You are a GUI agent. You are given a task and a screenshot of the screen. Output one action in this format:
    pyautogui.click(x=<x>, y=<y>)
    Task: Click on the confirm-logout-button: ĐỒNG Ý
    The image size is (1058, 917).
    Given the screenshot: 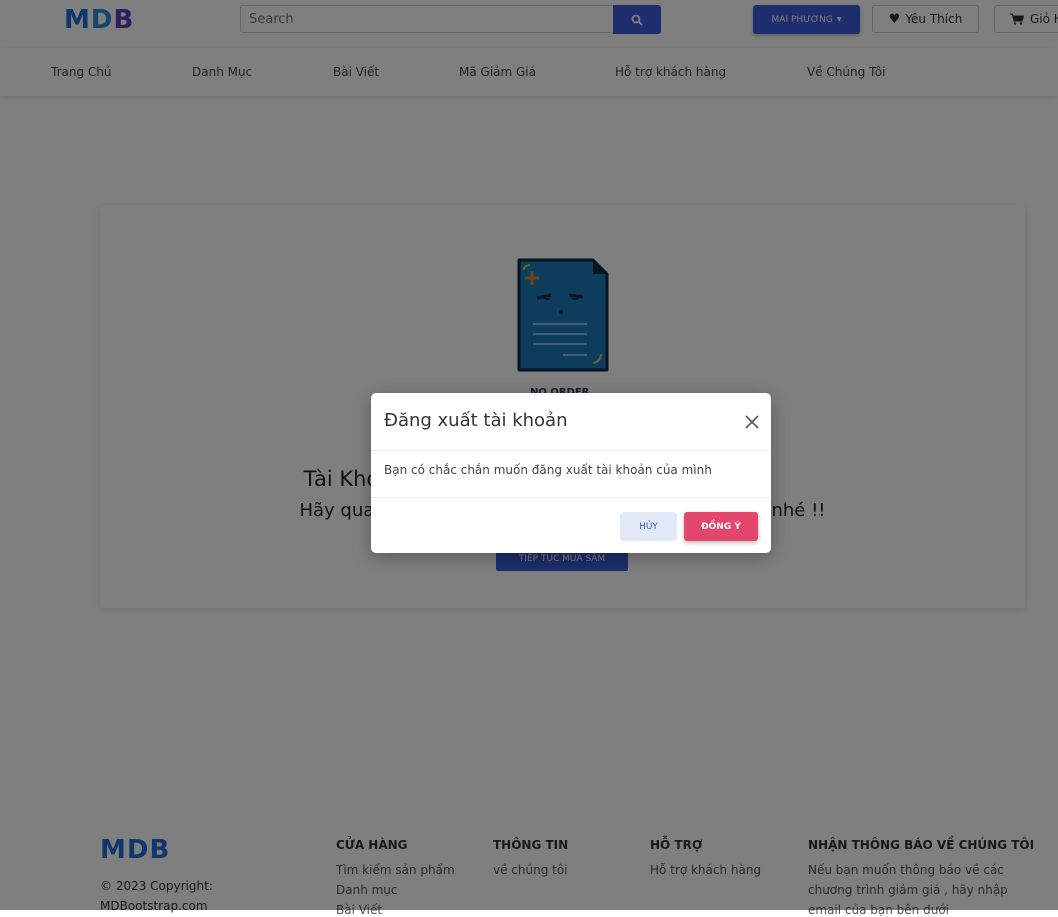 What is the action you would take?
    pyautogui.click(x=721, y=526)
    